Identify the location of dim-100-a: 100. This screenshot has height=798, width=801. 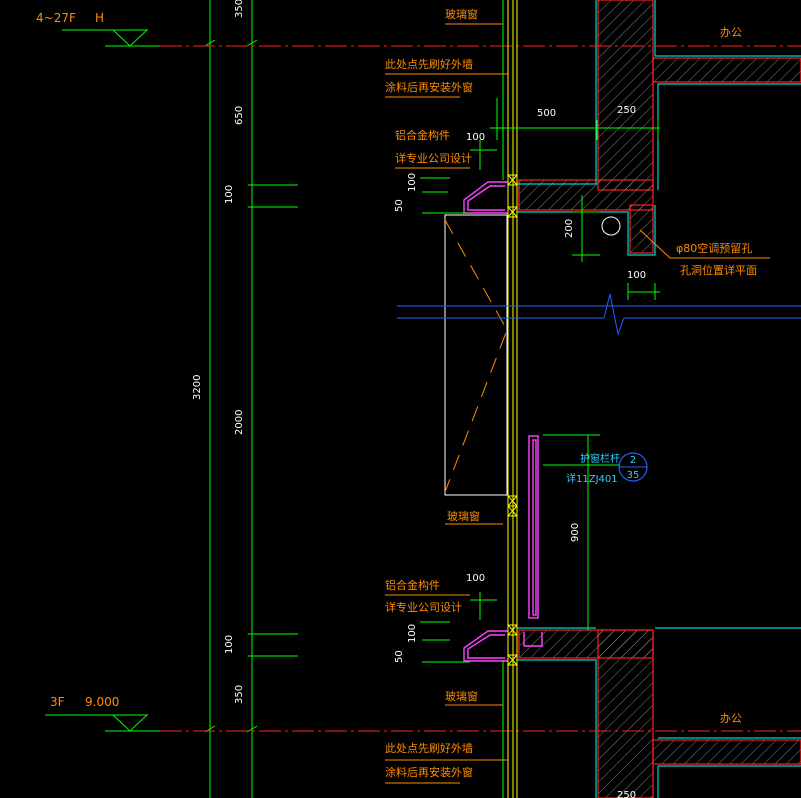
(475, 137).